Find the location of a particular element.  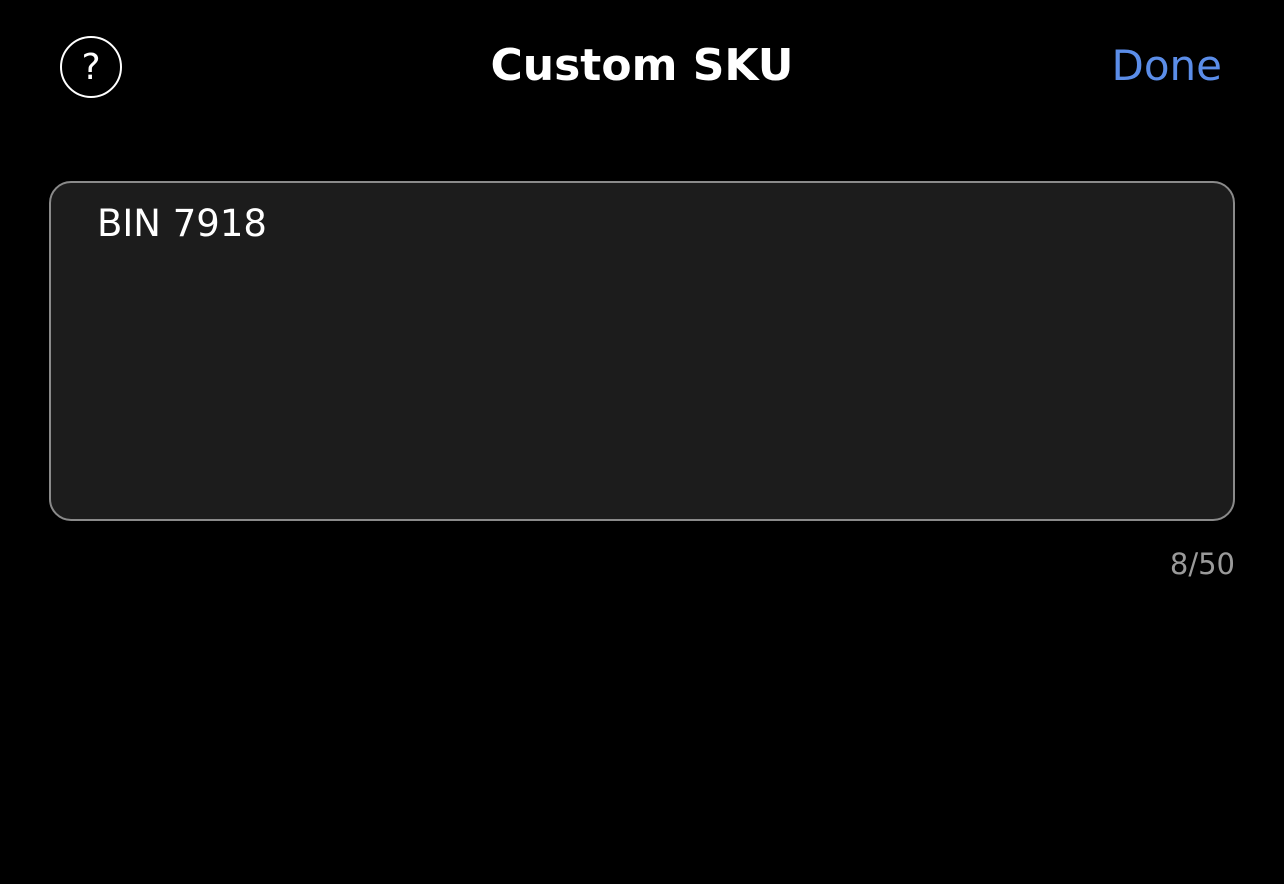

help-button: ? is located at coordinates (91, 67).